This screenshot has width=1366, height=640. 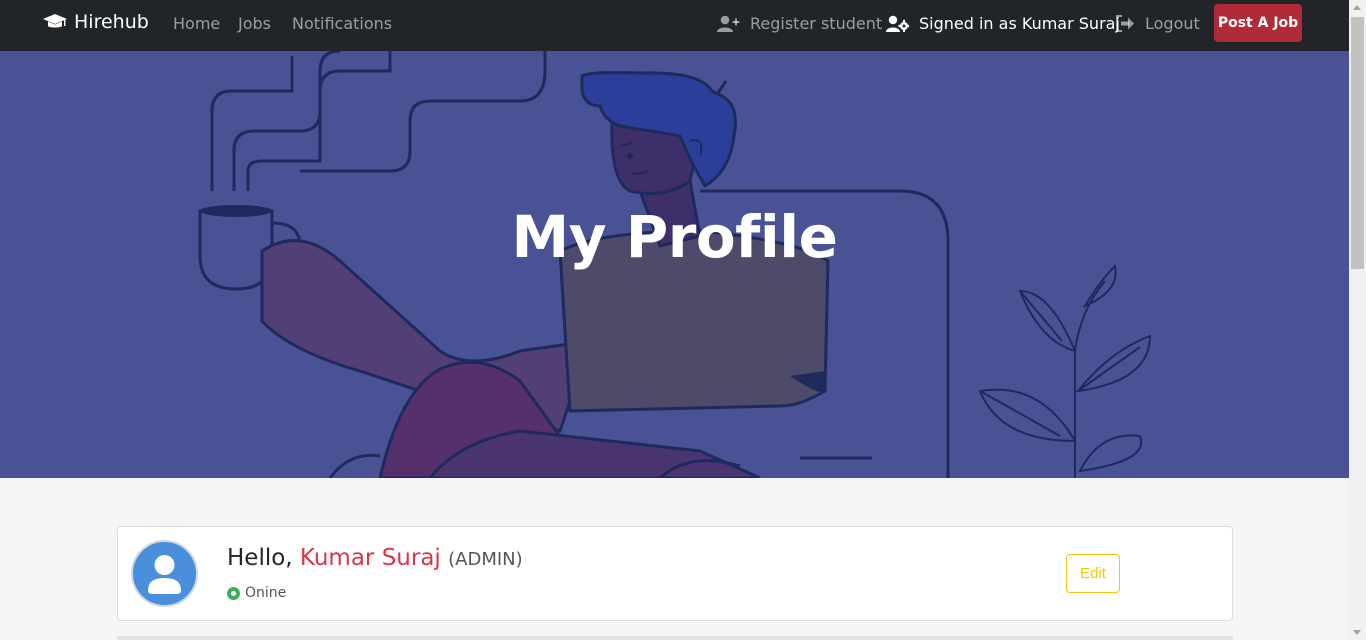 I want to click on user-icon, so click(x=164, y=574).